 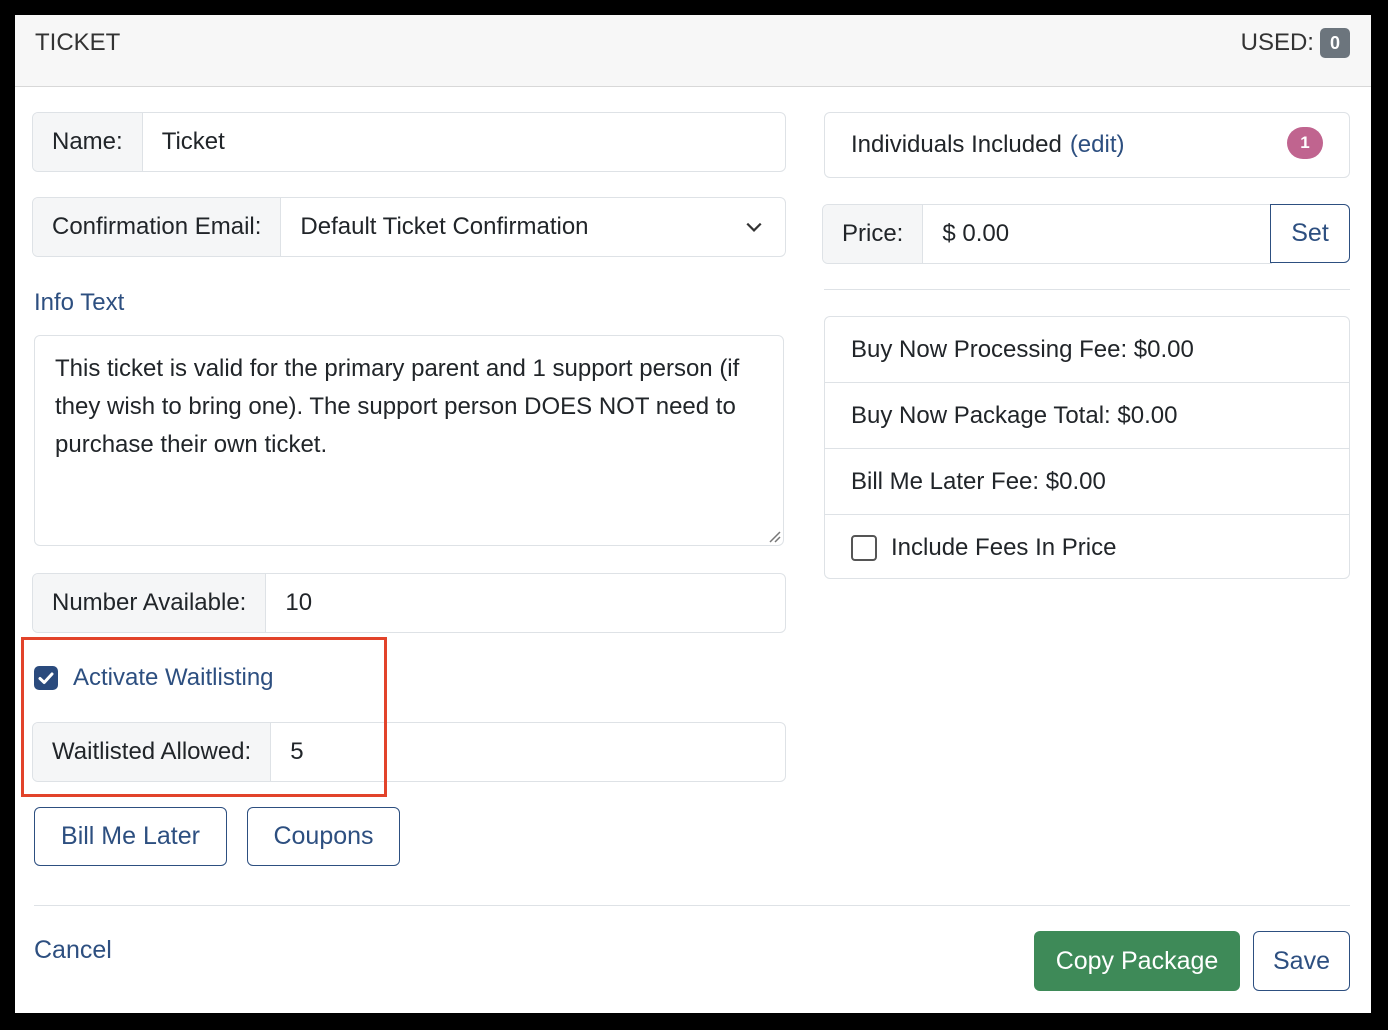 What do you see at coordinates (873, 234) in the screenshot?
I see `price-label: Price:` at bounding box center [873, 234].